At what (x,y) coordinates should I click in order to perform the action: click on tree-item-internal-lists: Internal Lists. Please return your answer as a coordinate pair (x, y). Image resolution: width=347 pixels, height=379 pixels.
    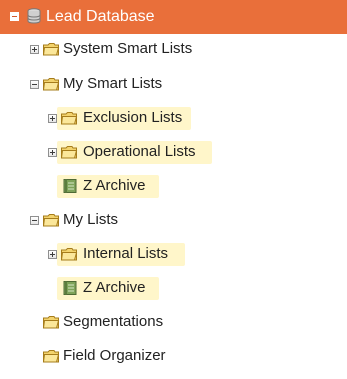
    Looking at the image, I should click on (173, 254).